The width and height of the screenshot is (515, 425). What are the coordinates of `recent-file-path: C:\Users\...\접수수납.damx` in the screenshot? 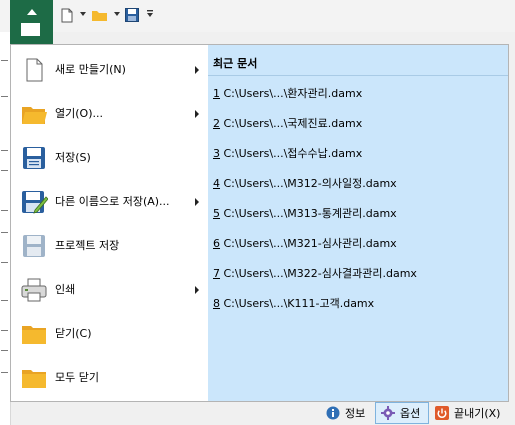 It's located at (291, 153).